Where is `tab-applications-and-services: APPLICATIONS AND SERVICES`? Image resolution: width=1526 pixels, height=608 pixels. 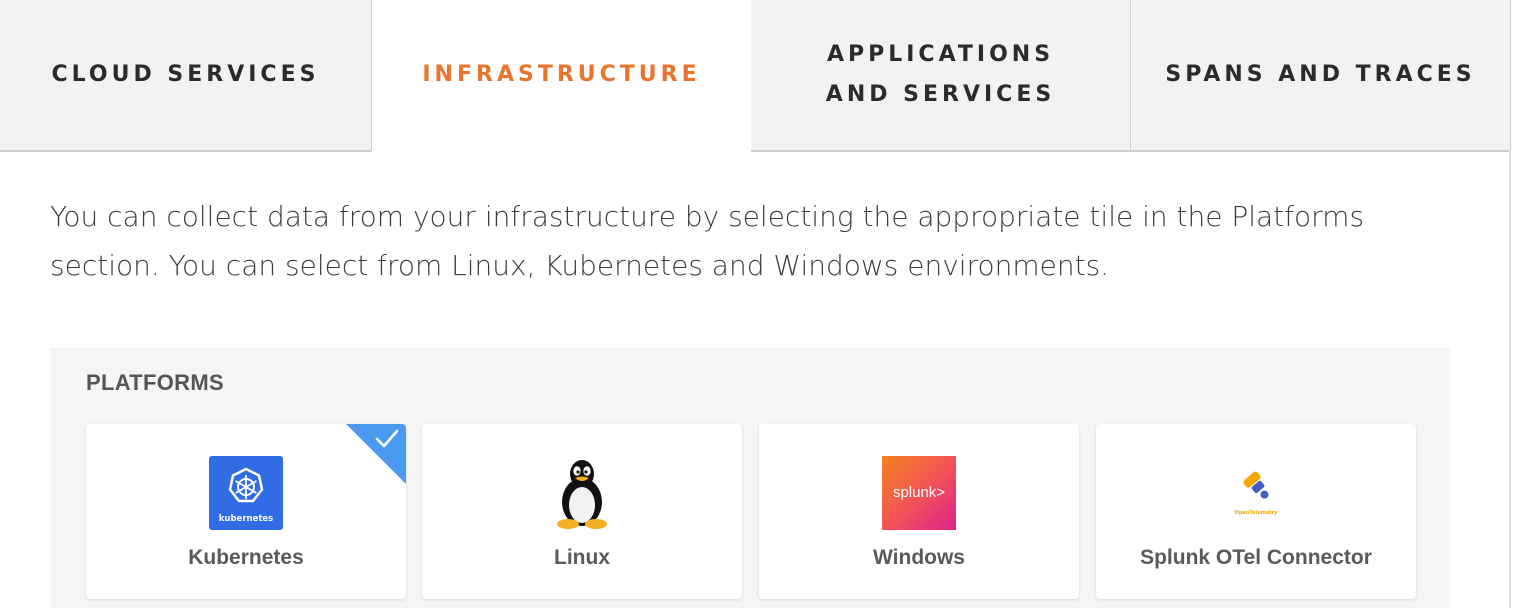 tab-applications-and-services: APPLICATIONS AND SERVICES is located at coordinates (941, 76).